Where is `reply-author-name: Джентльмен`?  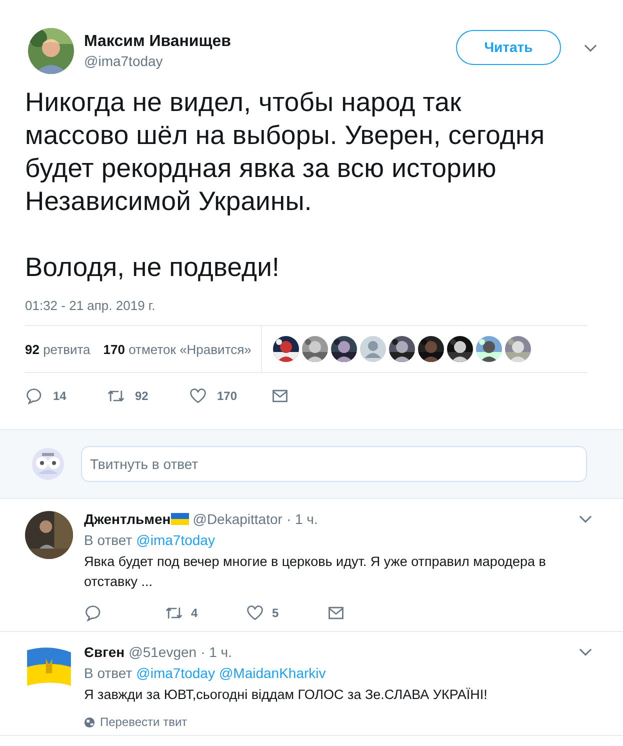 reply-author-name: Джентльмен is located at coordinates (127, 519).